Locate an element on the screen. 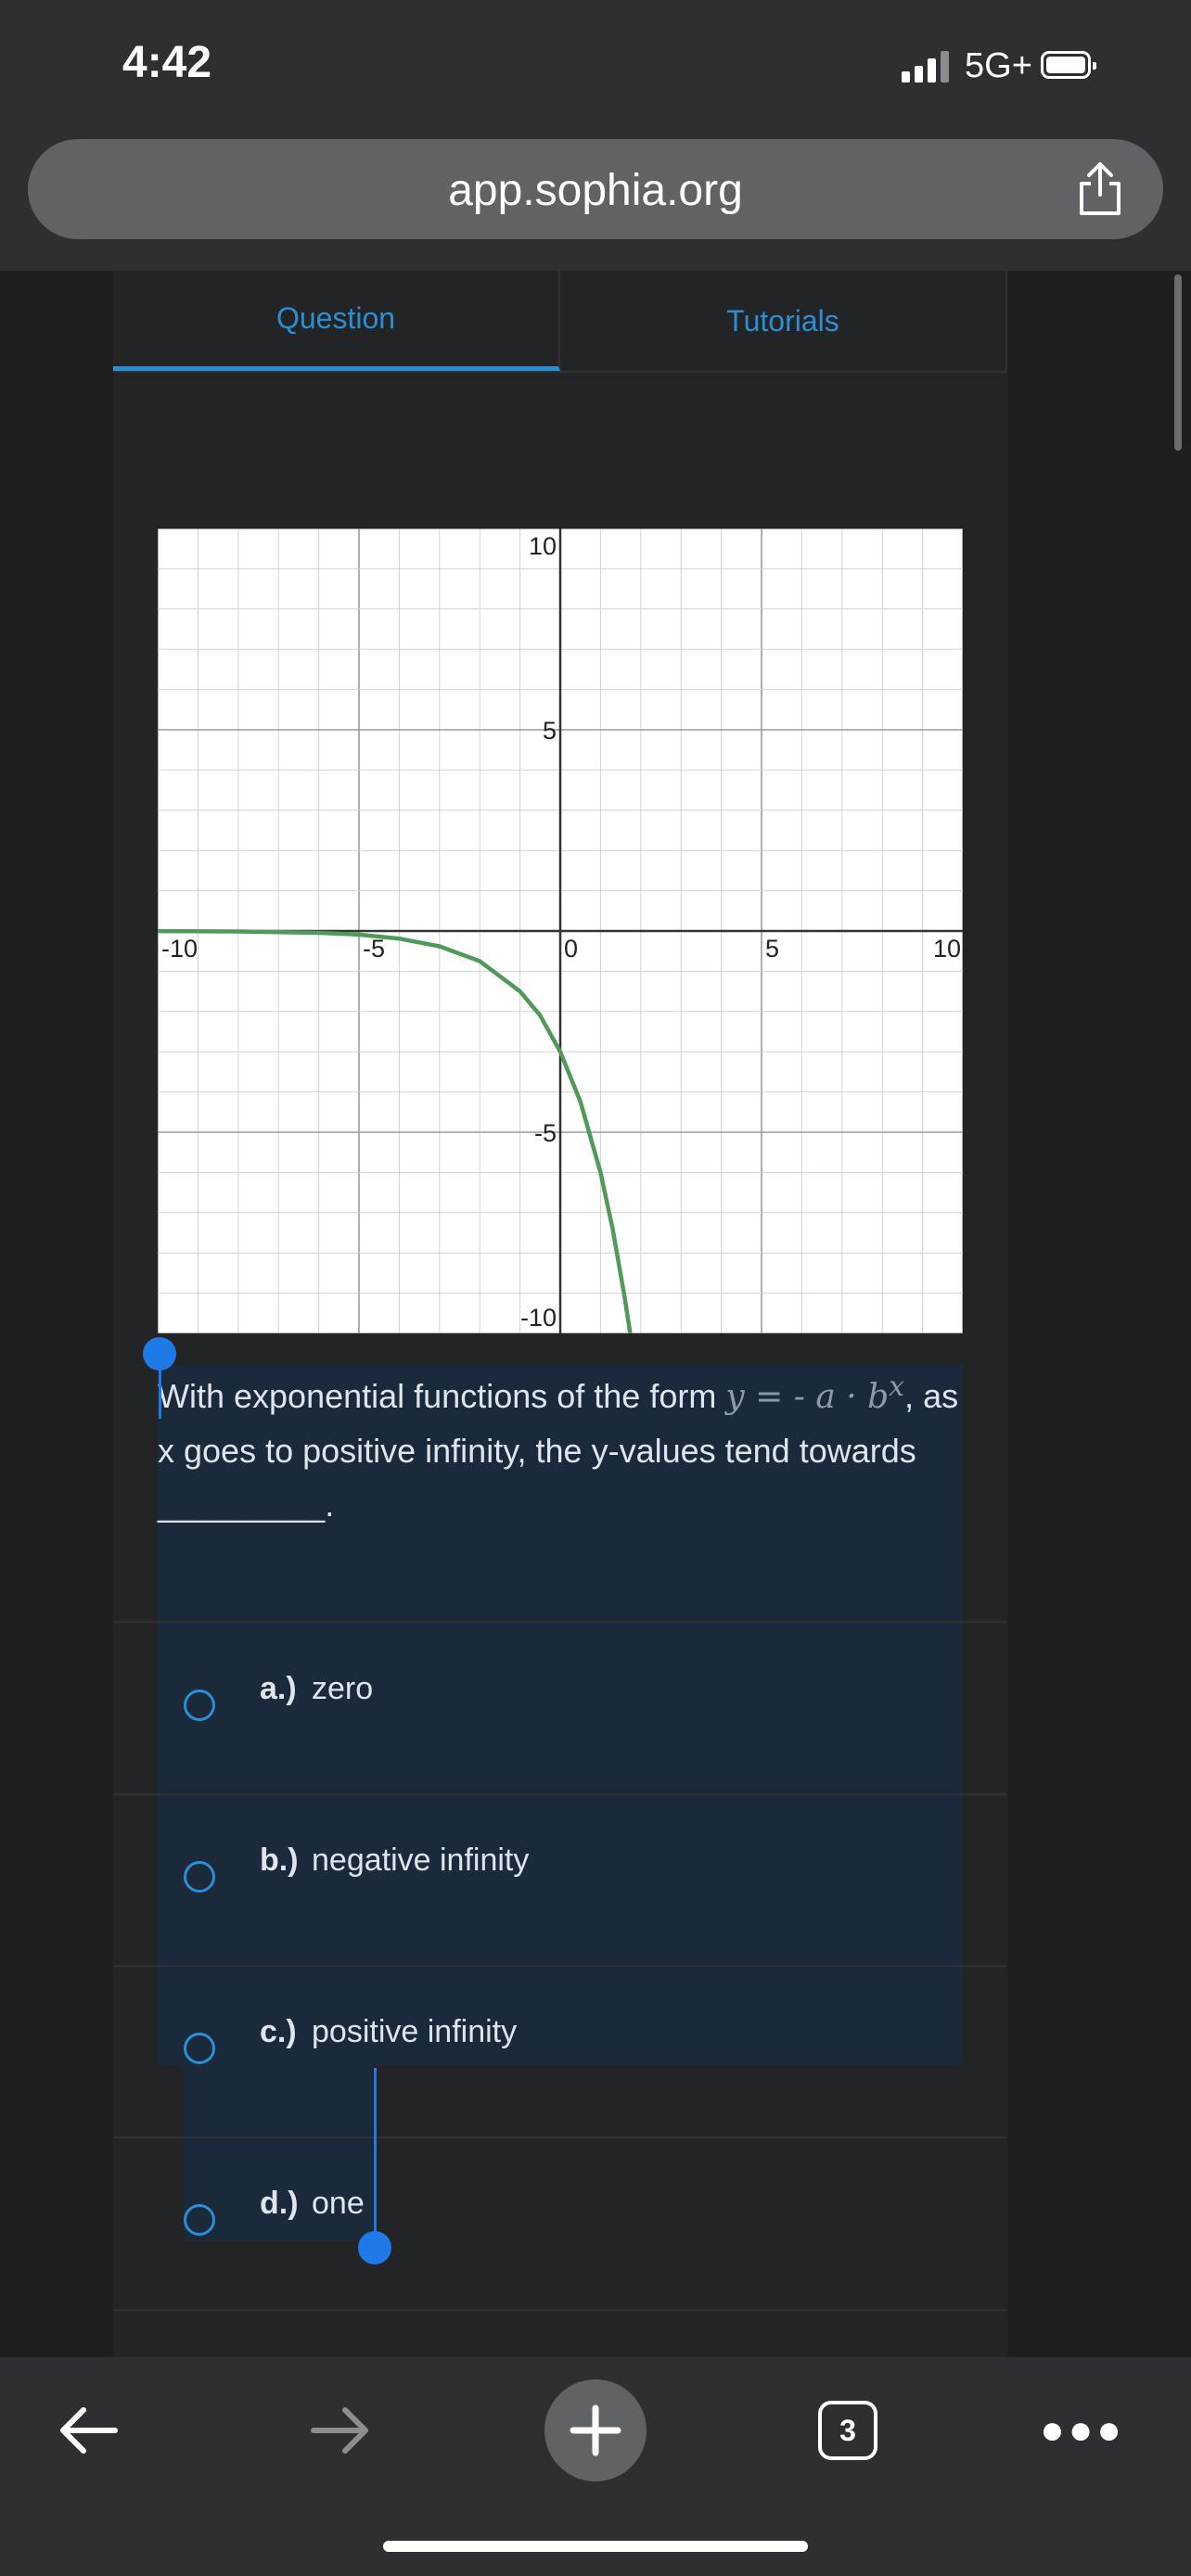 Image resolution: width=1191 pixels, height=2576 pixels. address-bar: app.sophia.org is located at coordinates (595, 189).